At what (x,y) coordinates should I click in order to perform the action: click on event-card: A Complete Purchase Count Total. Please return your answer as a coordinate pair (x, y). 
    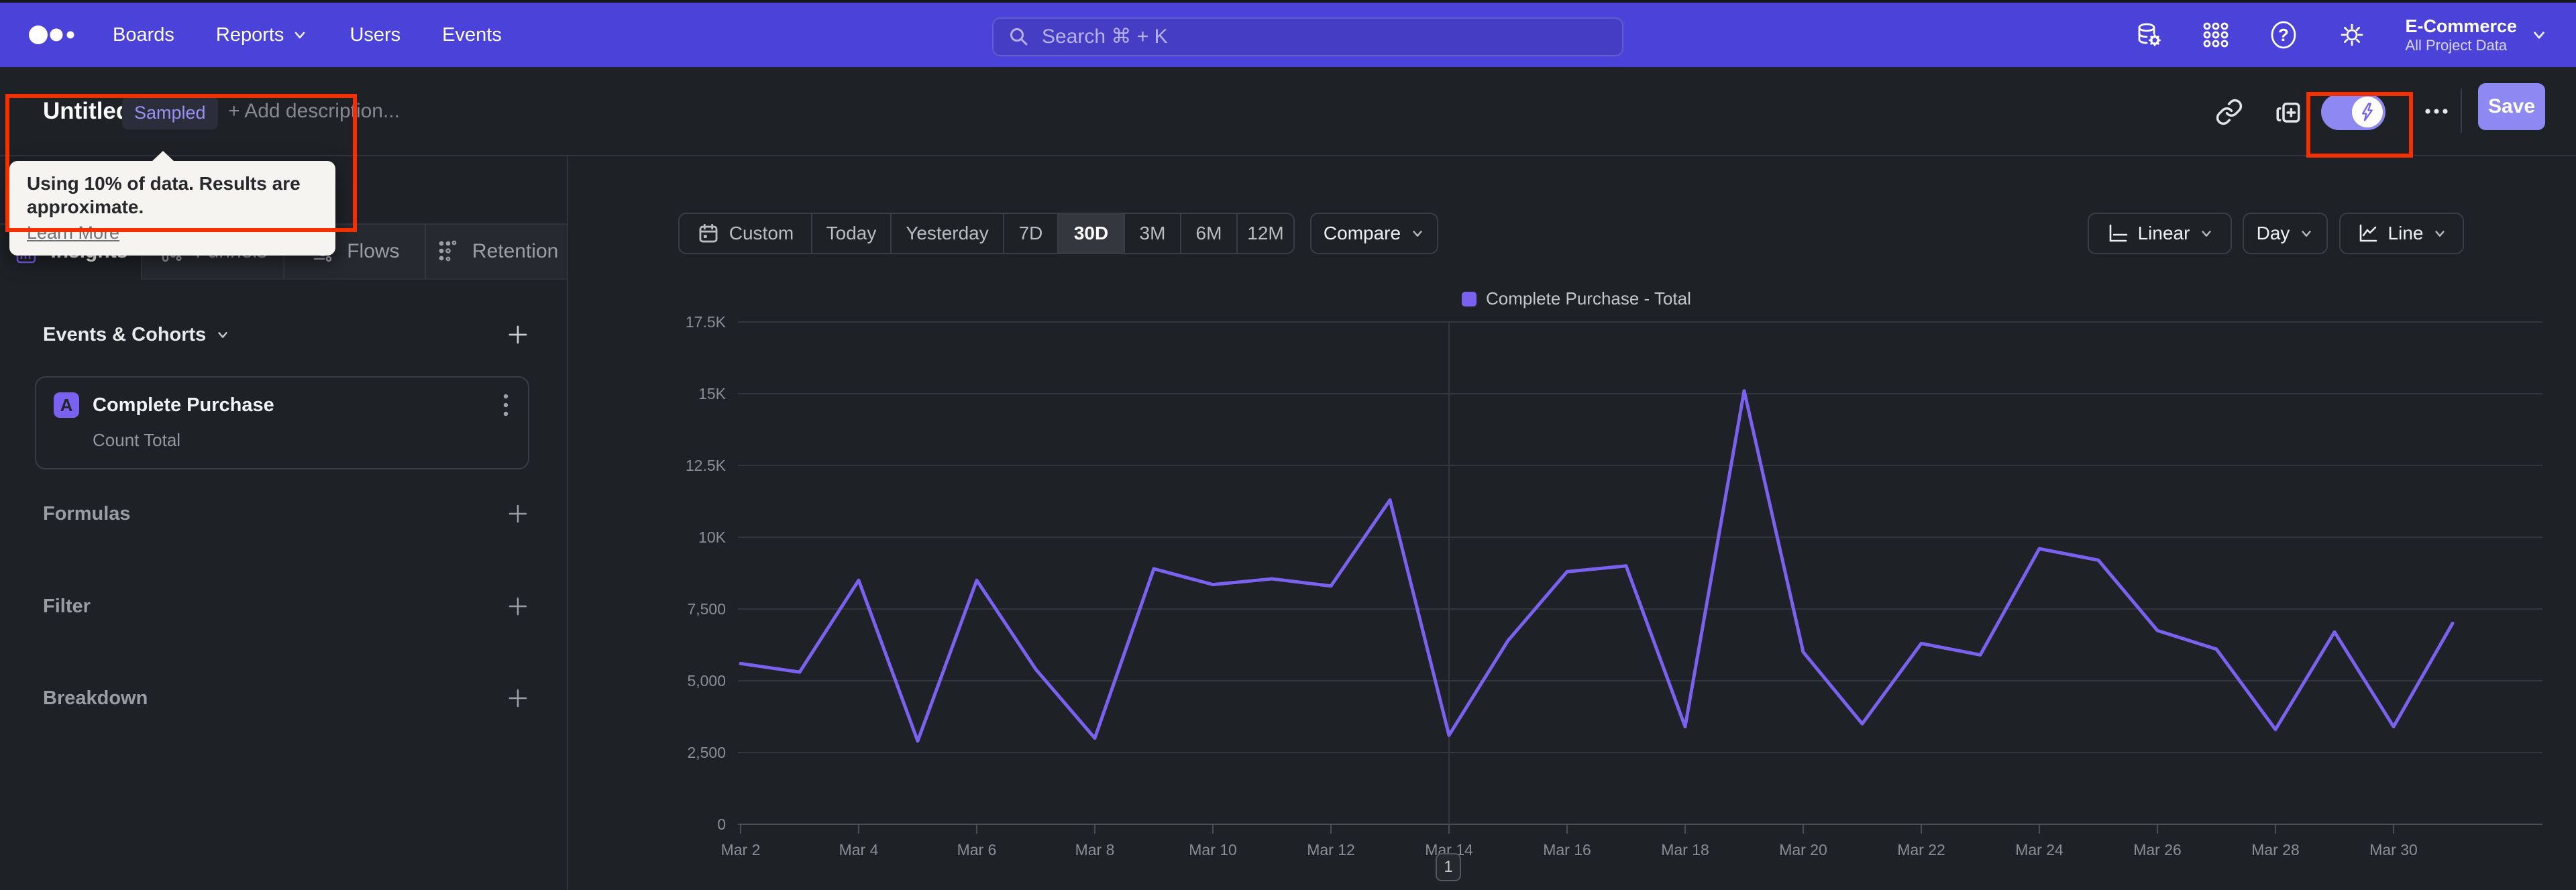
    Looking at the image, I should click on (282, 422).